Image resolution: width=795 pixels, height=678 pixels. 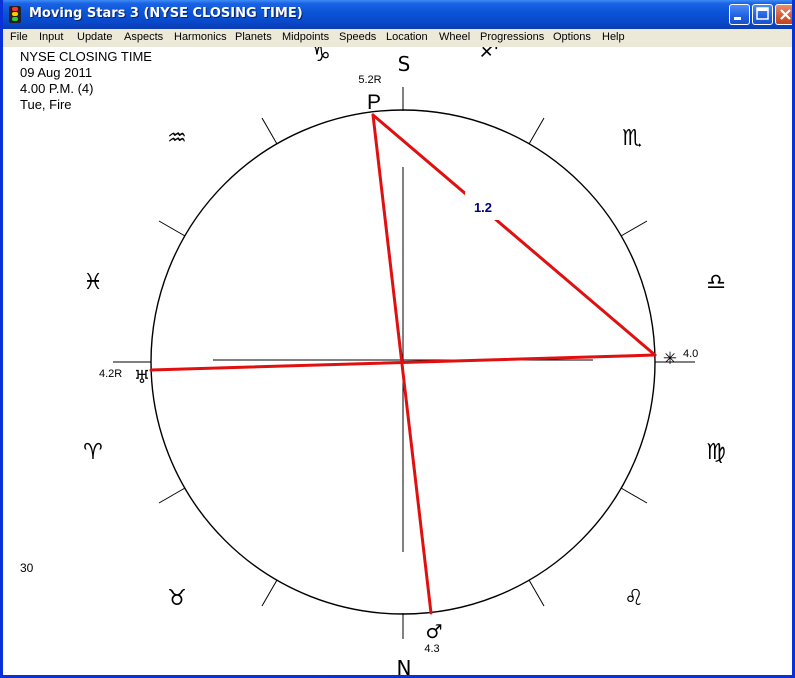 What do you see at coordinates (15, 14) in the screenshot?
I see `traffic-light-icon` at bounding box center [15, 14].